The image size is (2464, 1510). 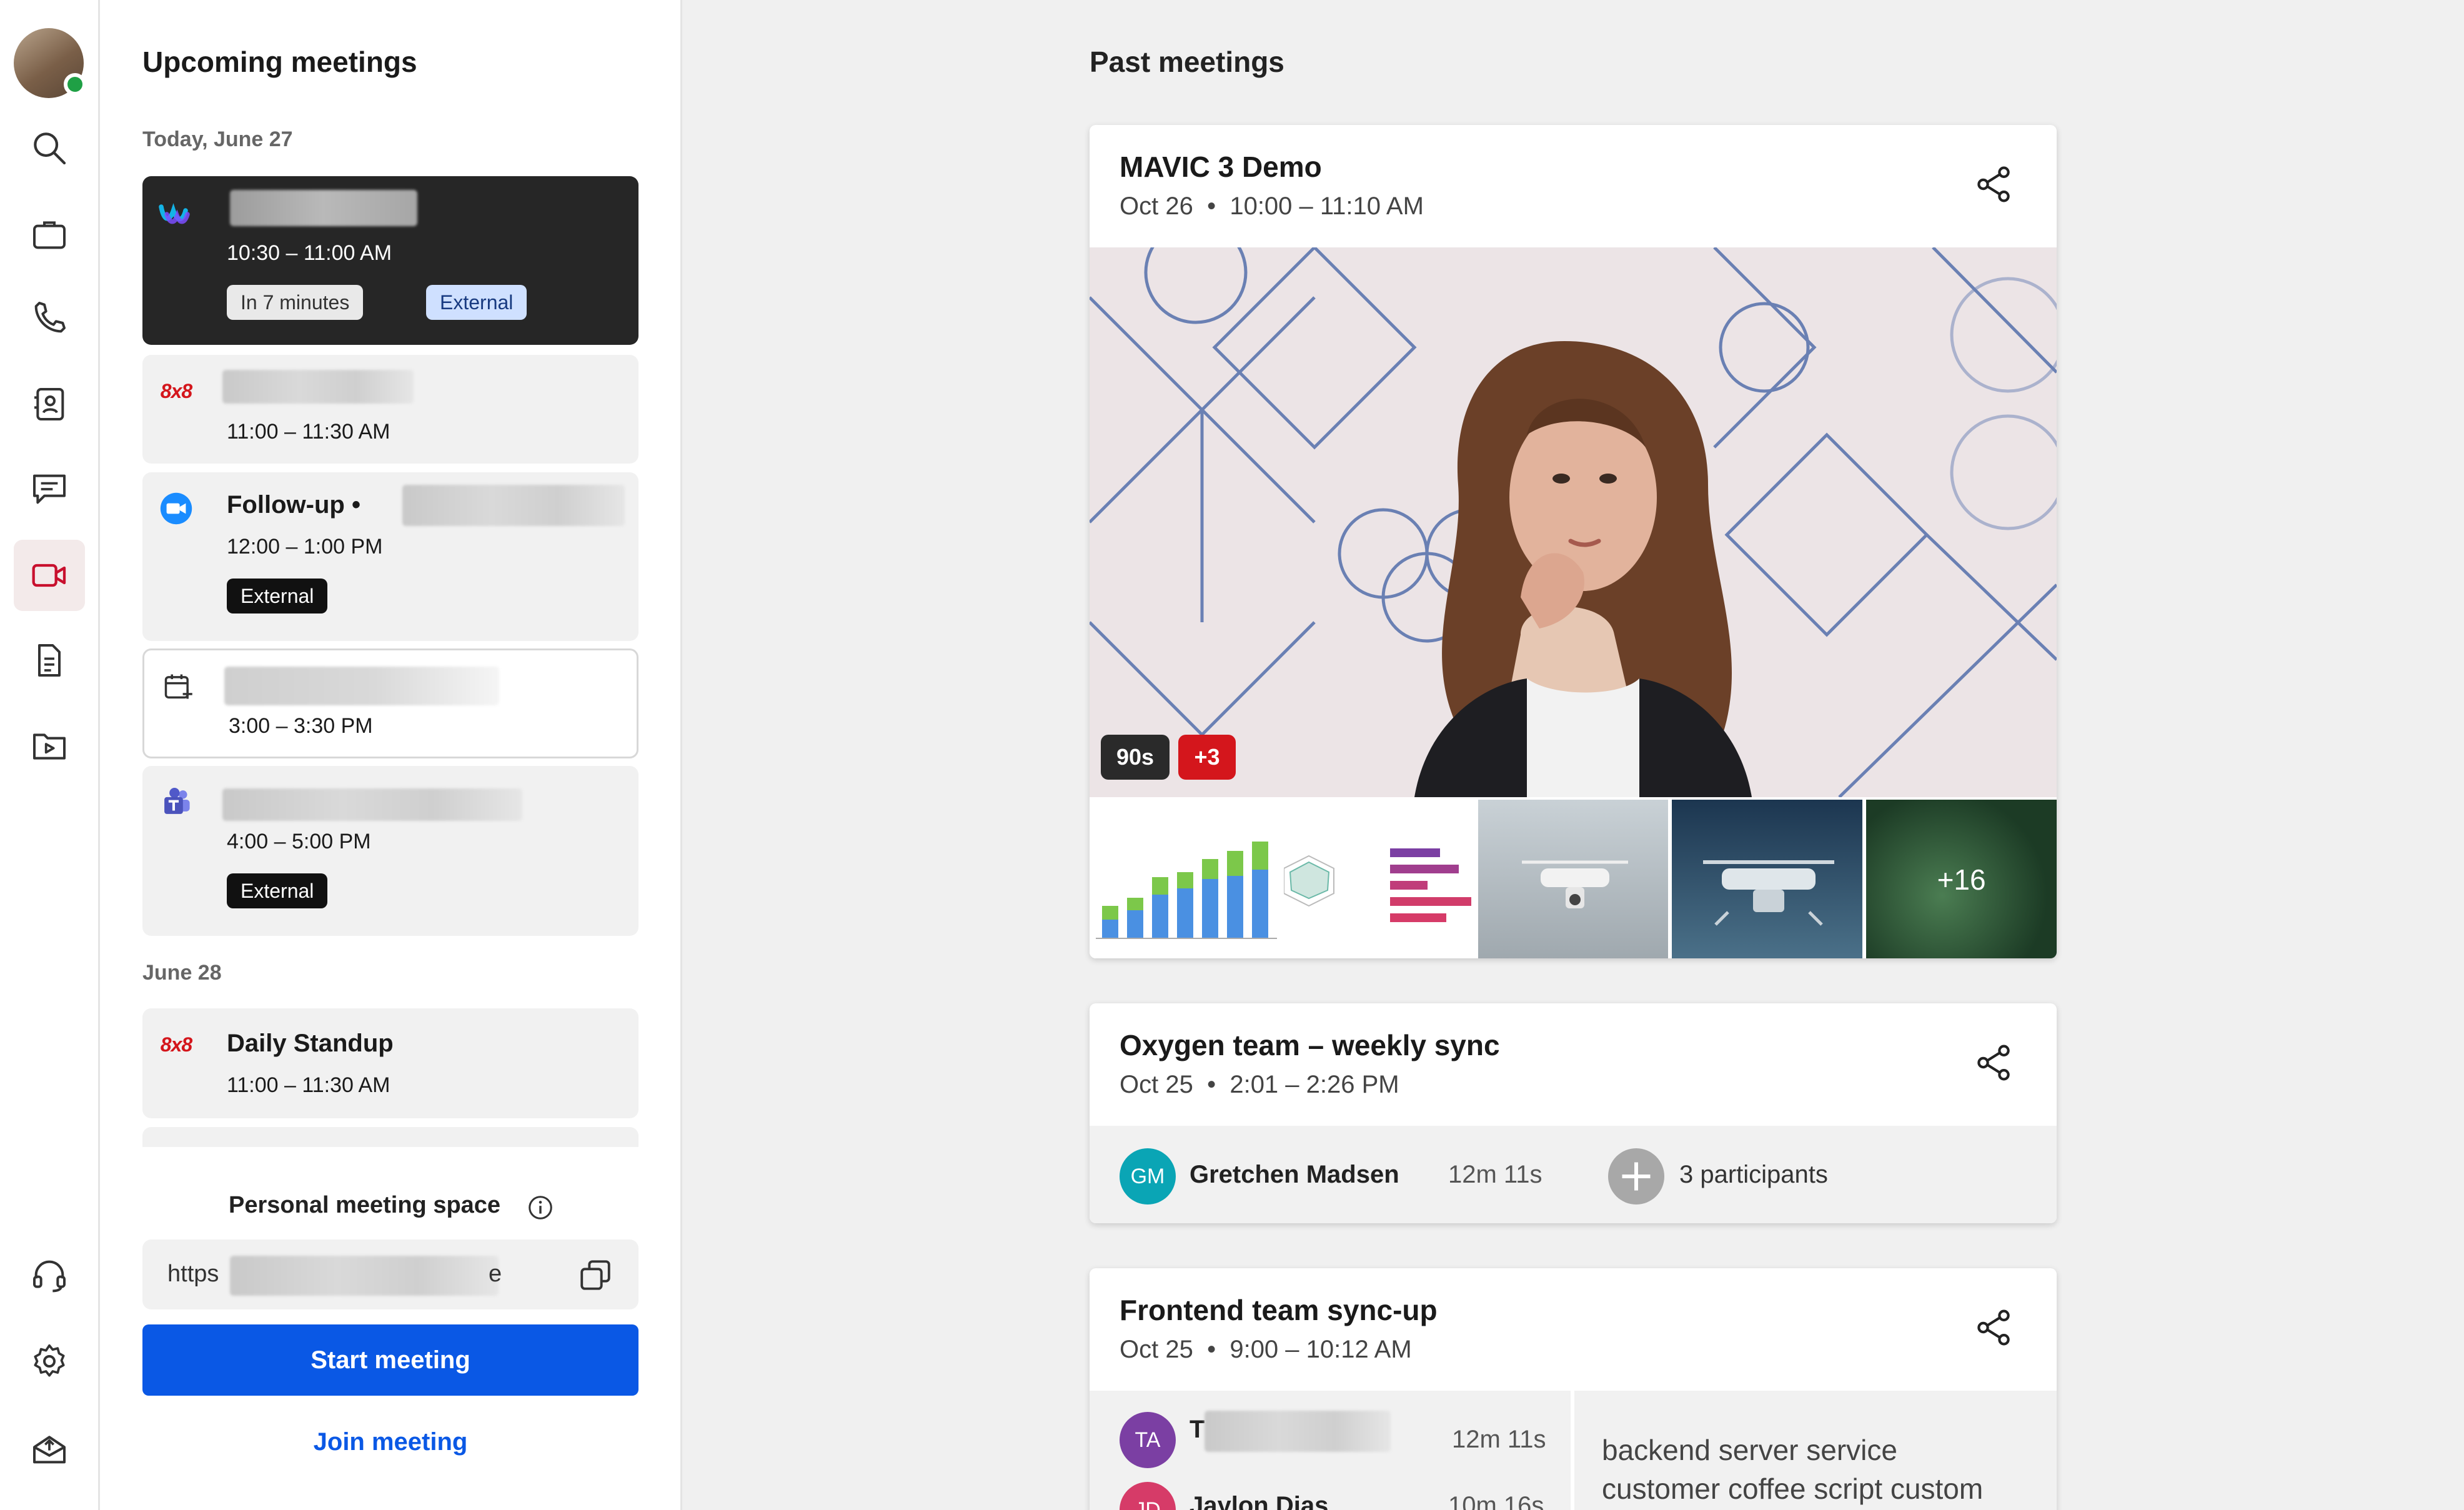 What do you see at coordinates (1962, 879) in the screenshot?
I see `thumbnail-more: +16` at bounding box center [1962, 879].